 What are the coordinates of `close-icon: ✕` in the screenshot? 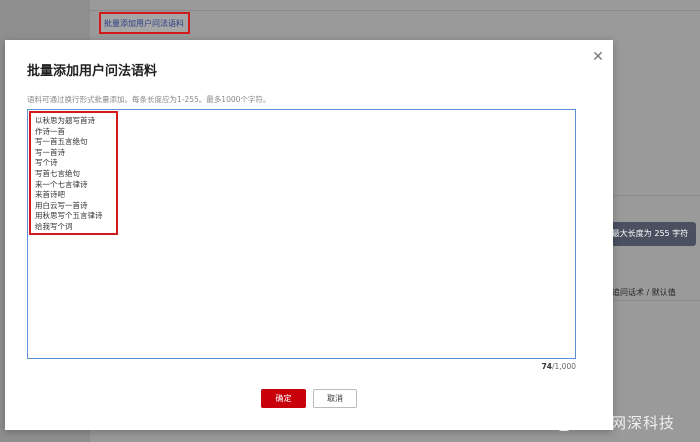 It's located at (598, 57).